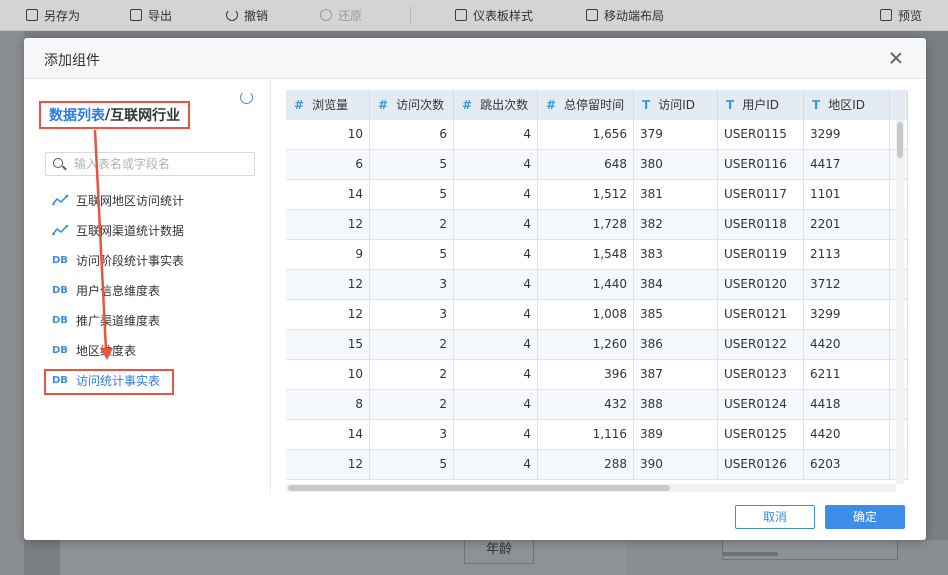 Image resolution: width=948 pixels, height=575 pixels. What do you see at coordinates (761, 135) in the screenshot?
I see `table-cell: USER0115` at bounding box center [761, 135].